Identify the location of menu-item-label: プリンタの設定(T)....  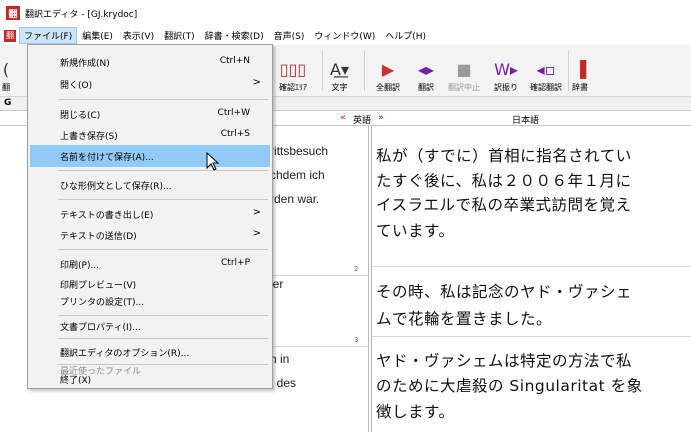
(102, 303).